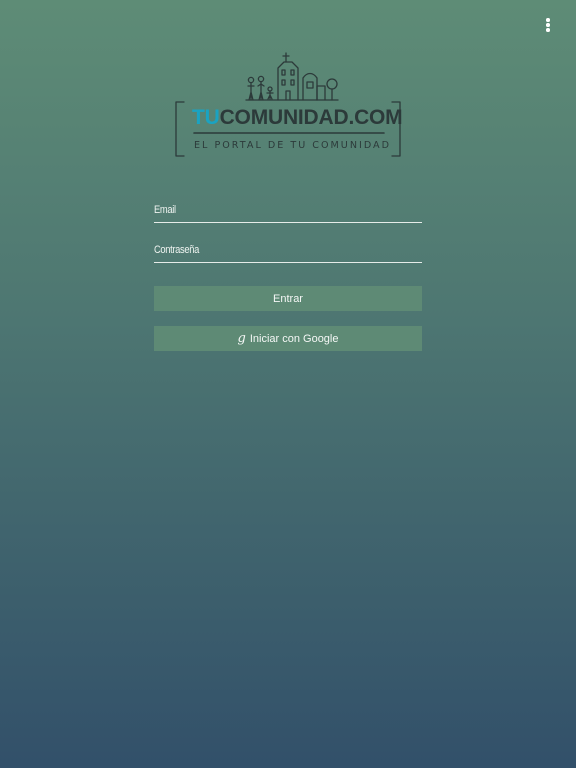 The image size is (576, 768). I want to click on google-signin-button: g Iniciar con Google, so click(288, 338).